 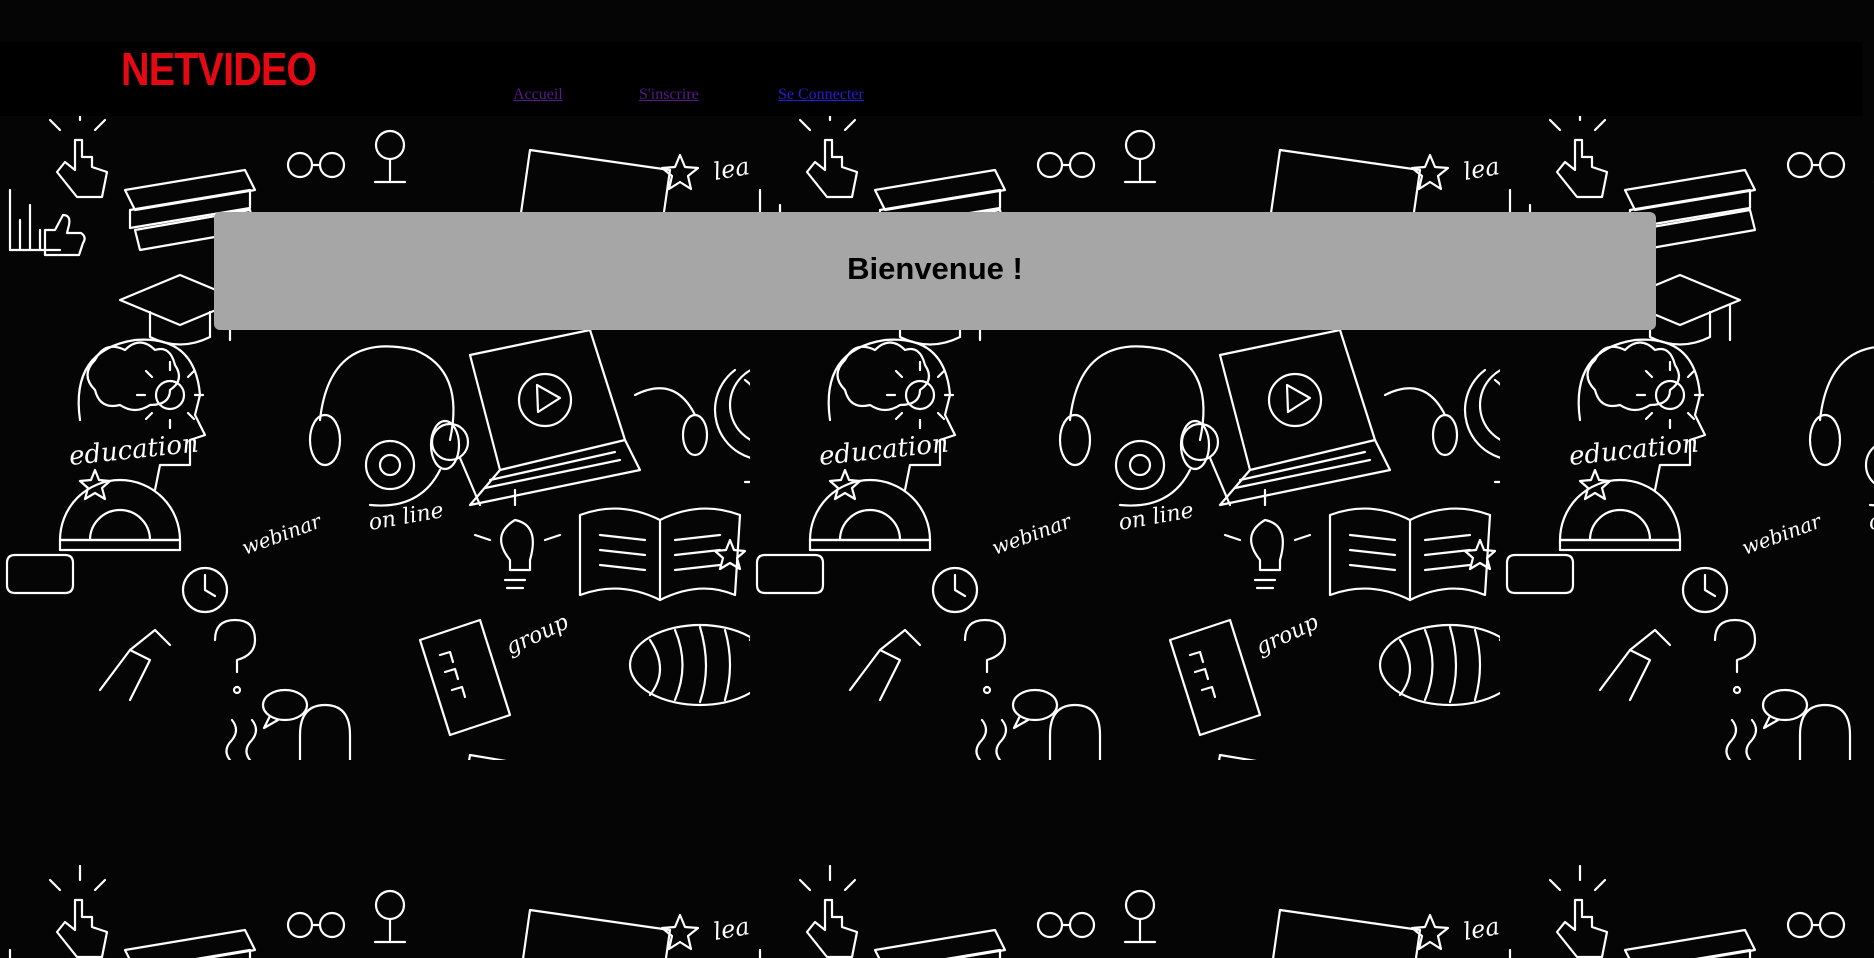 What do you see at coordinates (821, 95) in the screenshot?
I see `nav-link-se-connecter: Se Connecter` at bounding box center [821, 95].